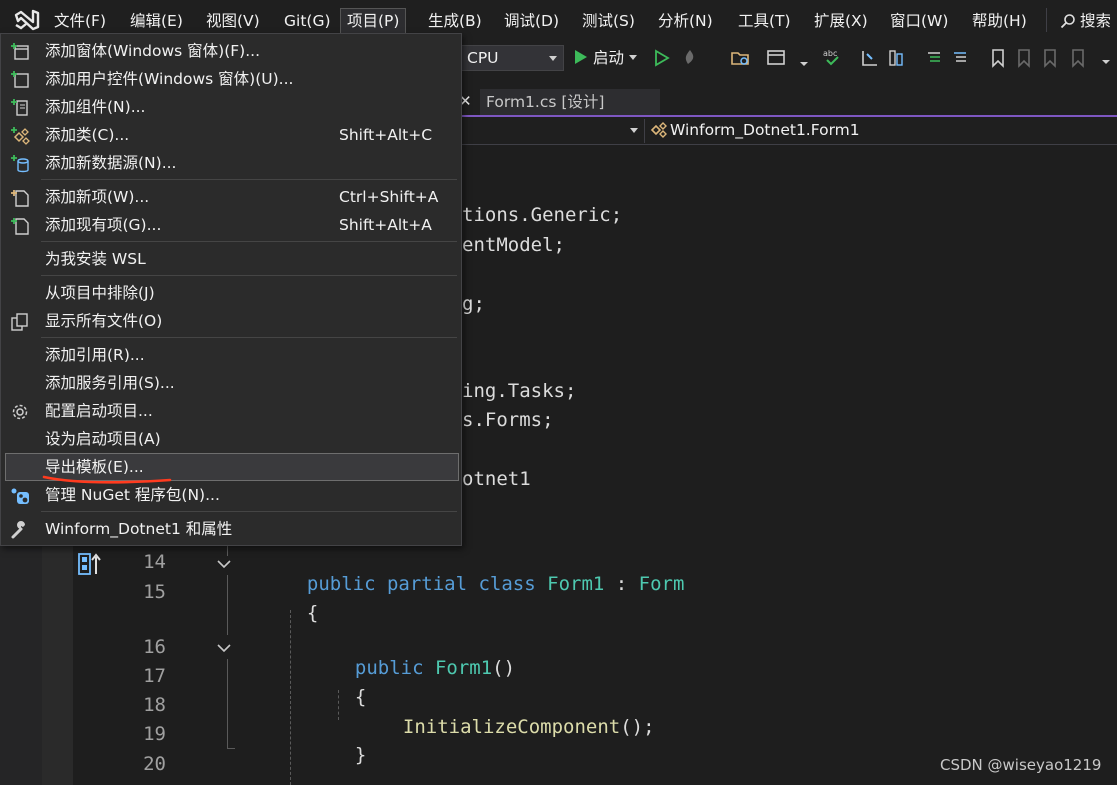 The height and width of the screenshot is (785, 1117). Describe the element at coordinates (1050, 58) in the screenshot. I see `next-bookmark-icon` at that location.